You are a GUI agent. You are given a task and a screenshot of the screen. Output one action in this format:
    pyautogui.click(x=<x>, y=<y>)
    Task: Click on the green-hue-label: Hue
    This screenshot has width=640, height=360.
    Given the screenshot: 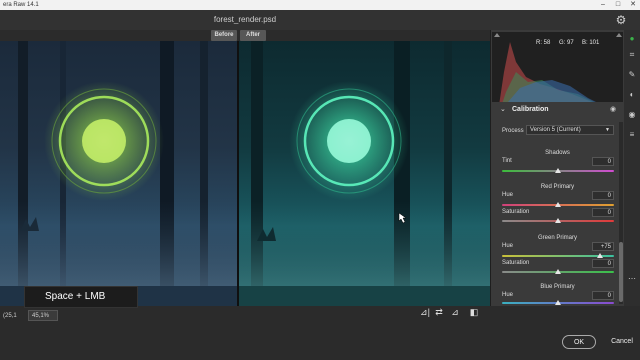 What is the action you would take?
    pyautogui.click(x=508, y=246)
    